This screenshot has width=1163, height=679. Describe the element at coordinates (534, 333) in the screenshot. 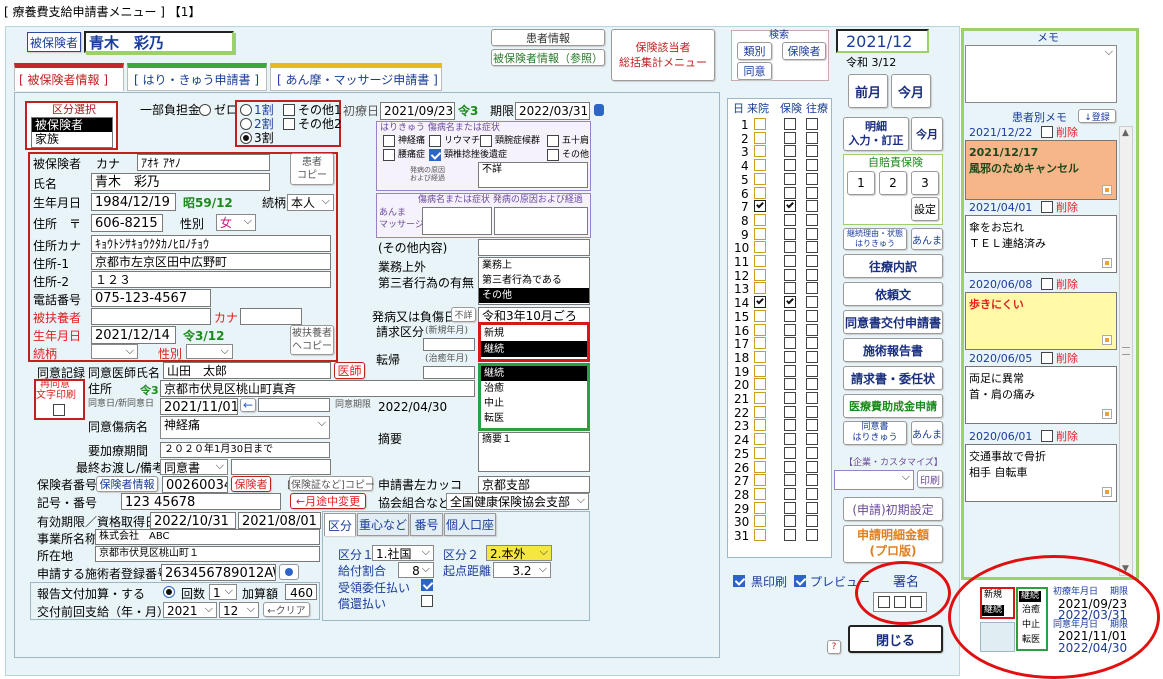

I see `seikyu-item: 新規` at that location.